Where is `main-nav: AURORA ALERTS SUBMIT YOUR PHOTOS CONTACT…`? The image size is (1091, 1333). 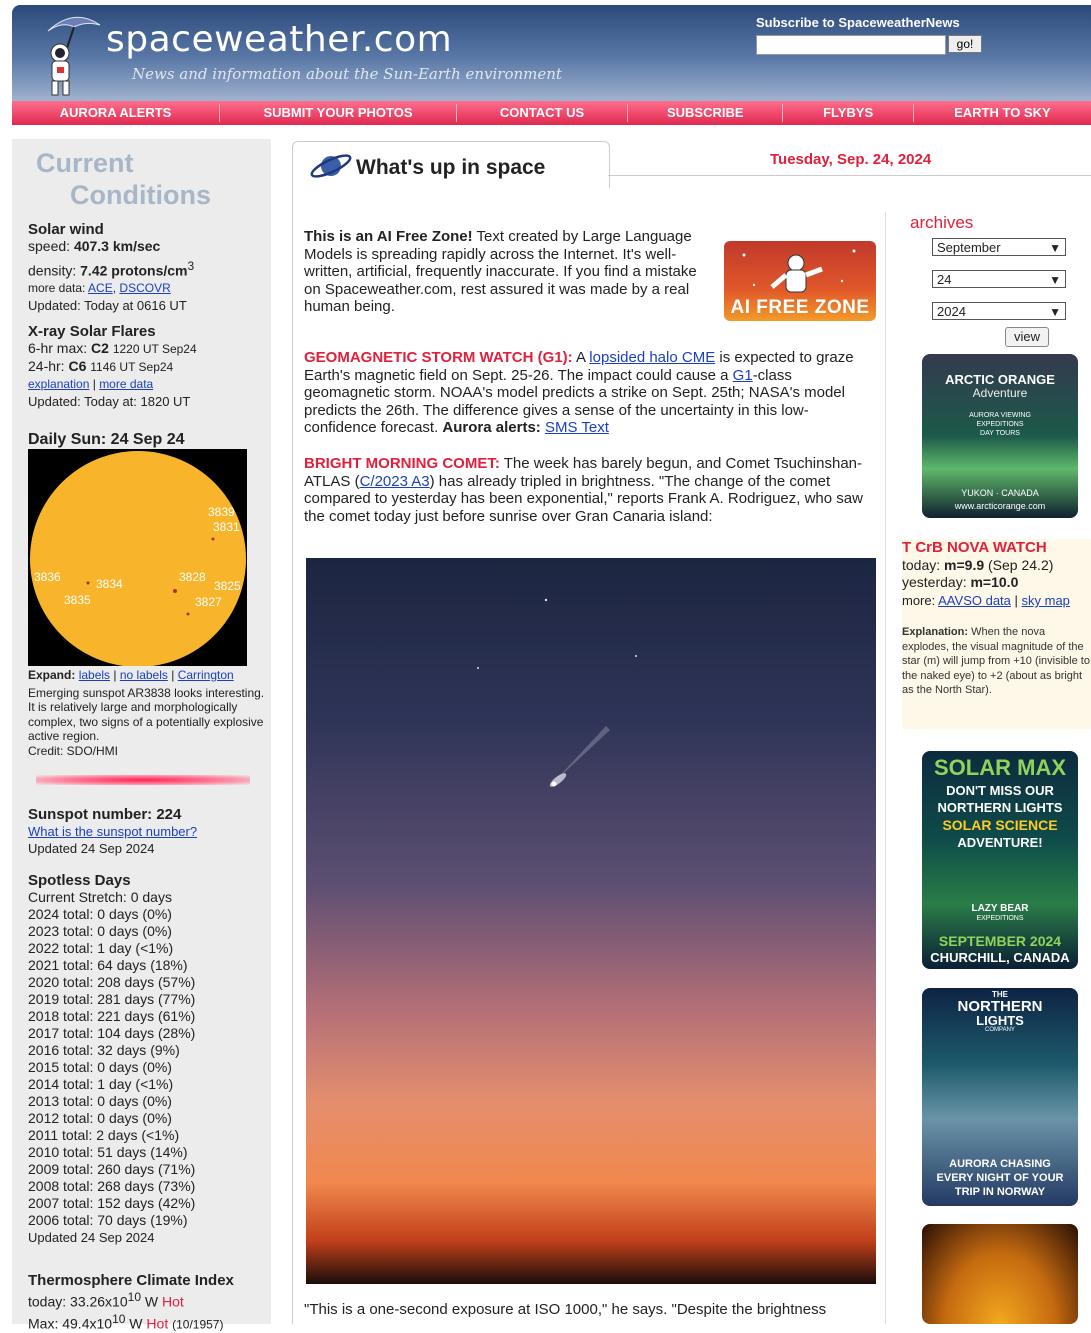
main-nav: AURORA ALERTS SUBMIT YOUR PHOTOS CONTACT… is located at coordinates (551, 113).